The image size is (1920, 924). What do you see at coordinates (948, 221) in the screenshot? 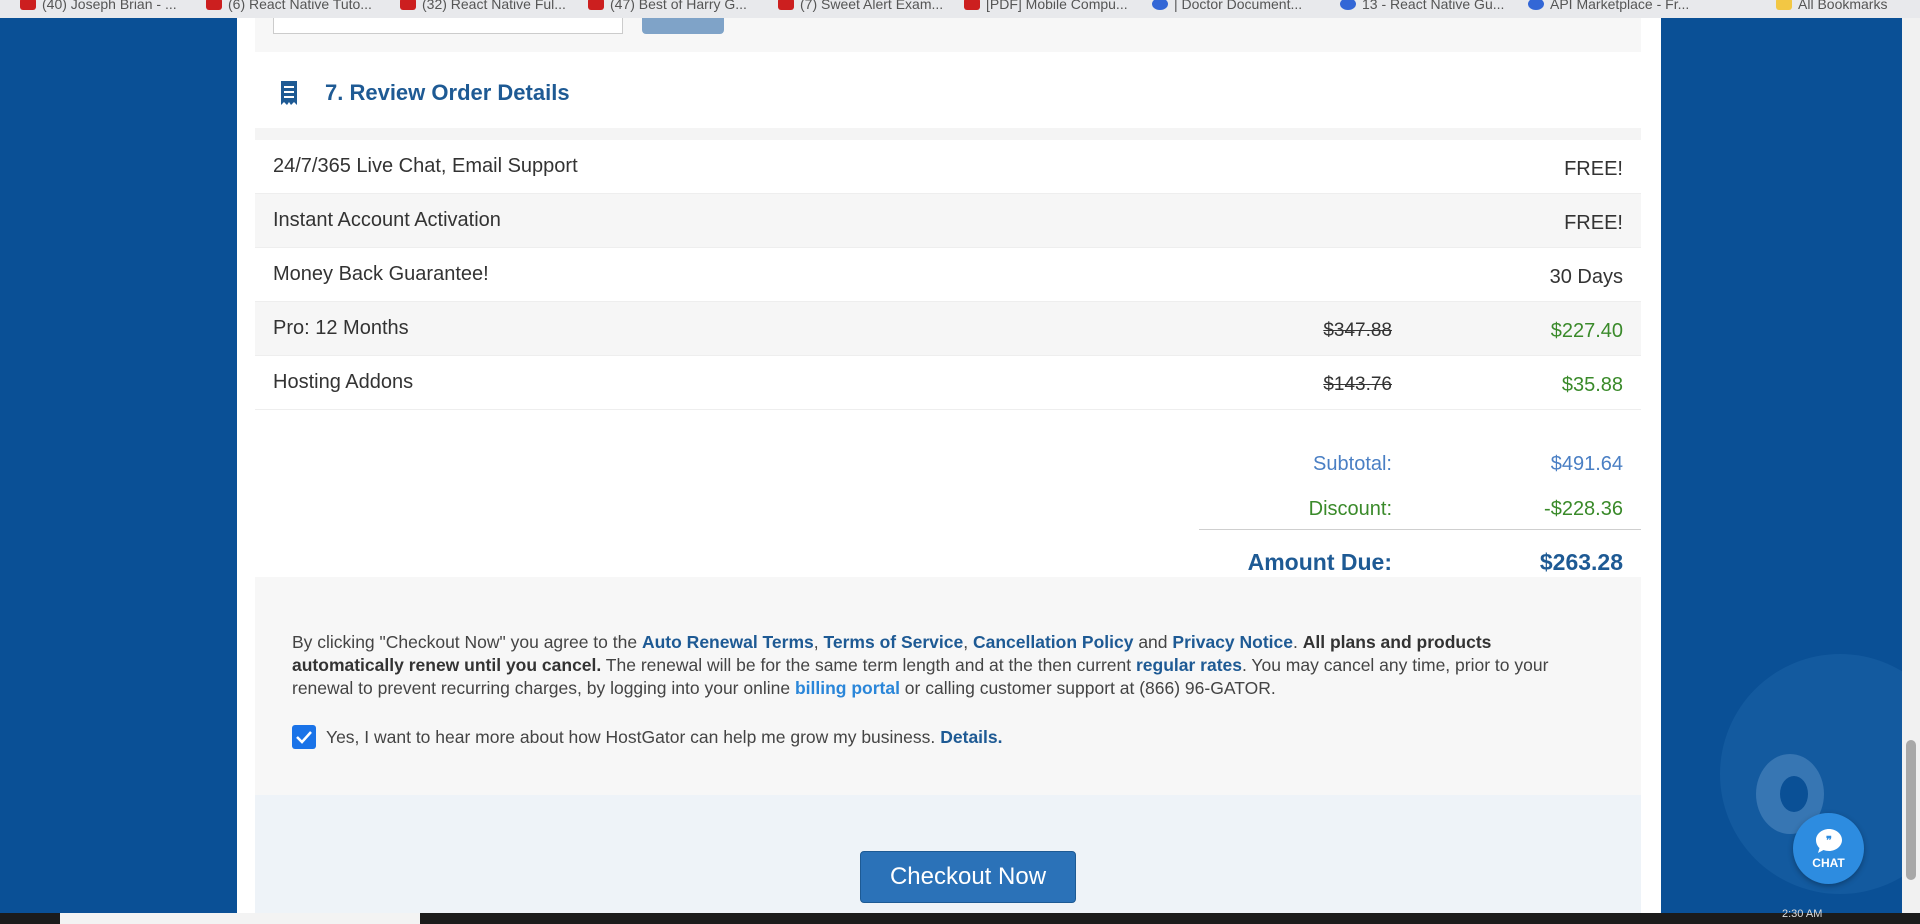
I see `order-row: Instant Account Activation FREE!` at bounding box center [948, 221].